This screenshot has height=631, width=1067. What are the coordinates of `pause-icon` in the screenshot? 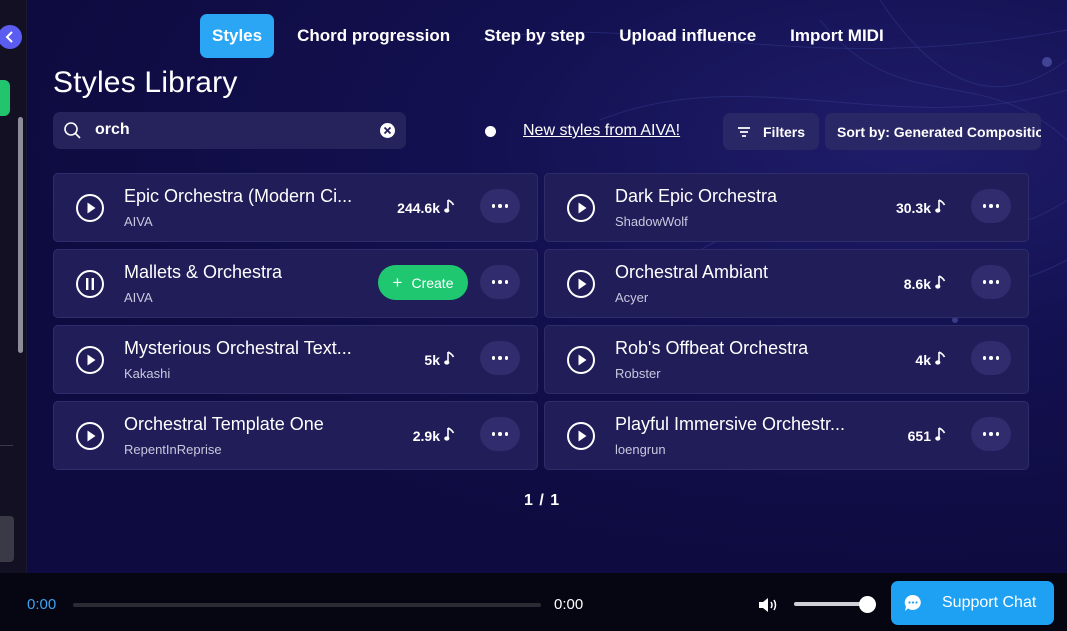 It's located at (90, 284).